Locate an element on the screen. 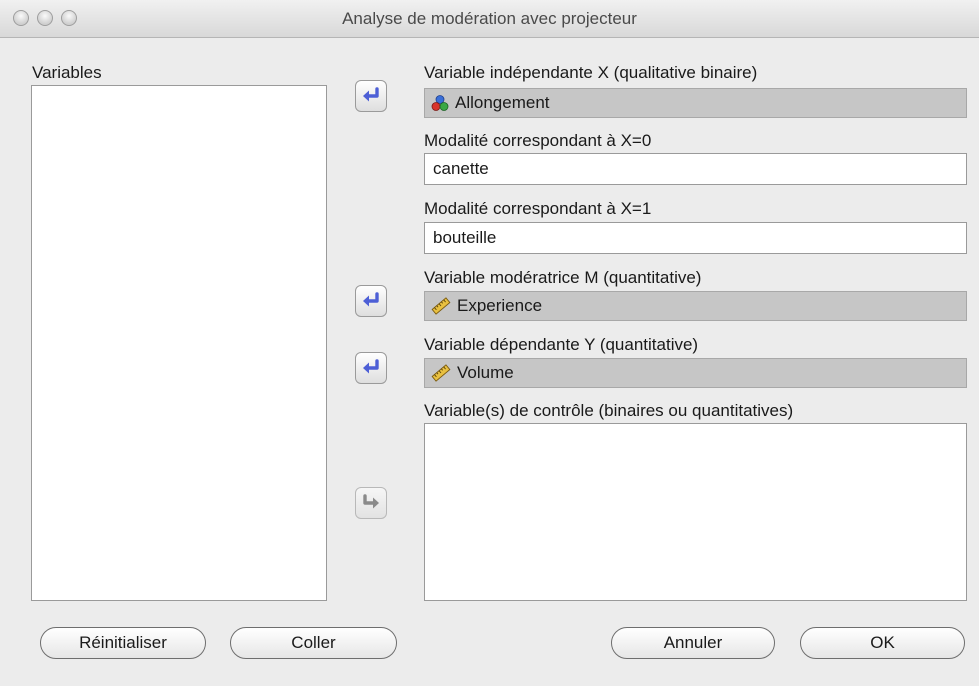 The height and width of the screenshot is (686, 979). move-to-x-button is located at coordinates (371, 96).